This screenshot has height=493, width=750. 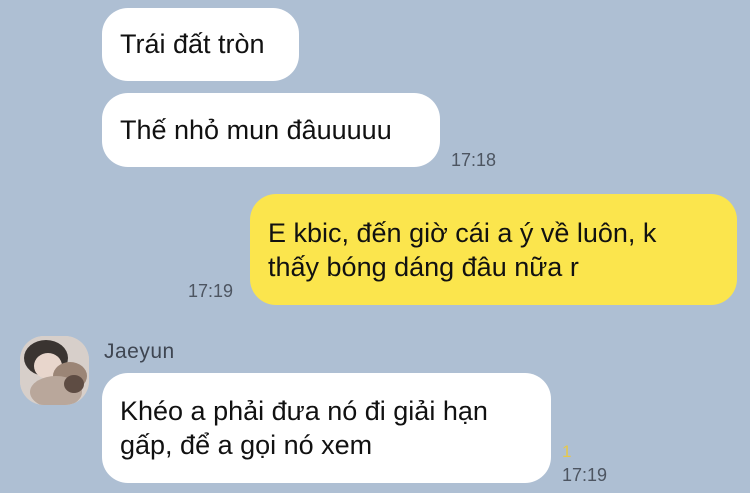 I want to click on message-text: Trái đất tròn, so click(x=192, y=44).